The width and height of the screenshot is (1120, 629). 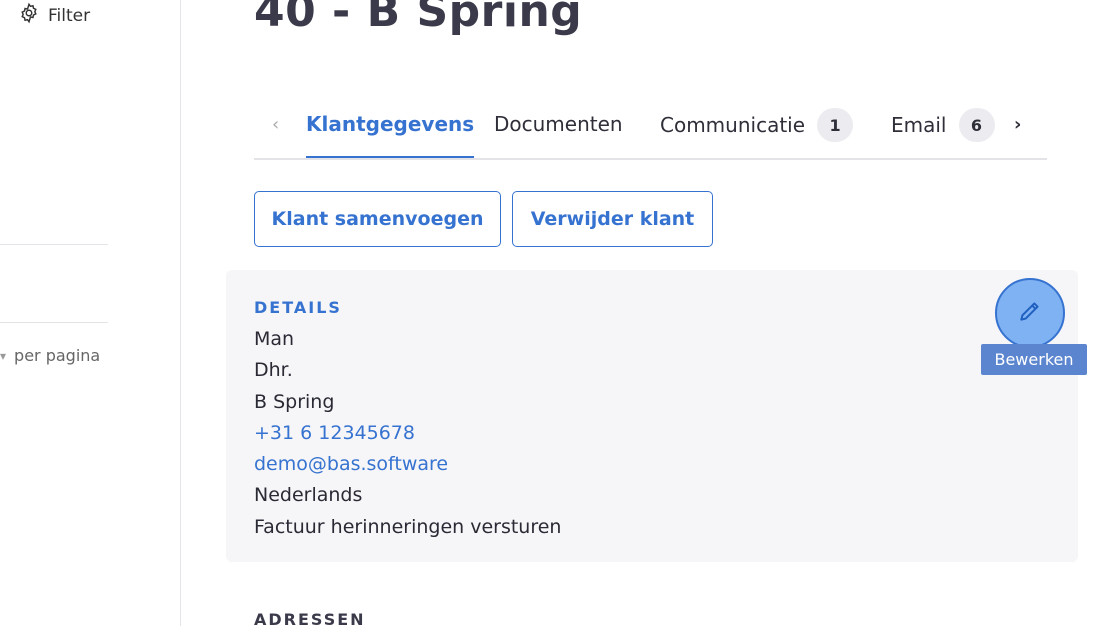 I want to click on chevron-left-icon: ‹, so click(x=275, y=124).